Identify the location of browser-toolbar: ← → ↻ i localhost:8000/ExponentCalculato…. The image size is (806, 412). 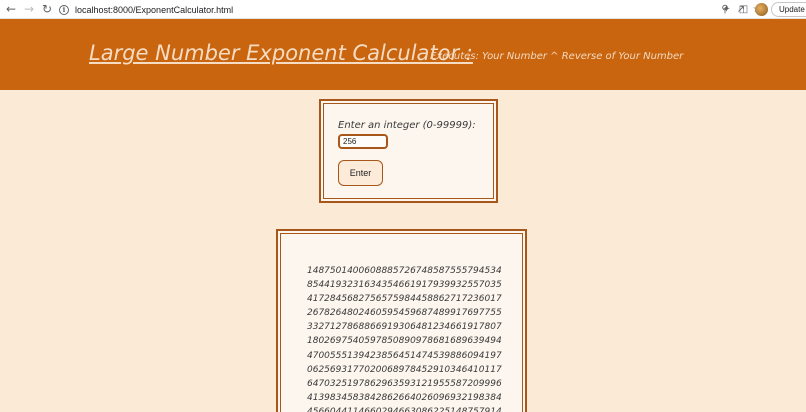
(403, 9).